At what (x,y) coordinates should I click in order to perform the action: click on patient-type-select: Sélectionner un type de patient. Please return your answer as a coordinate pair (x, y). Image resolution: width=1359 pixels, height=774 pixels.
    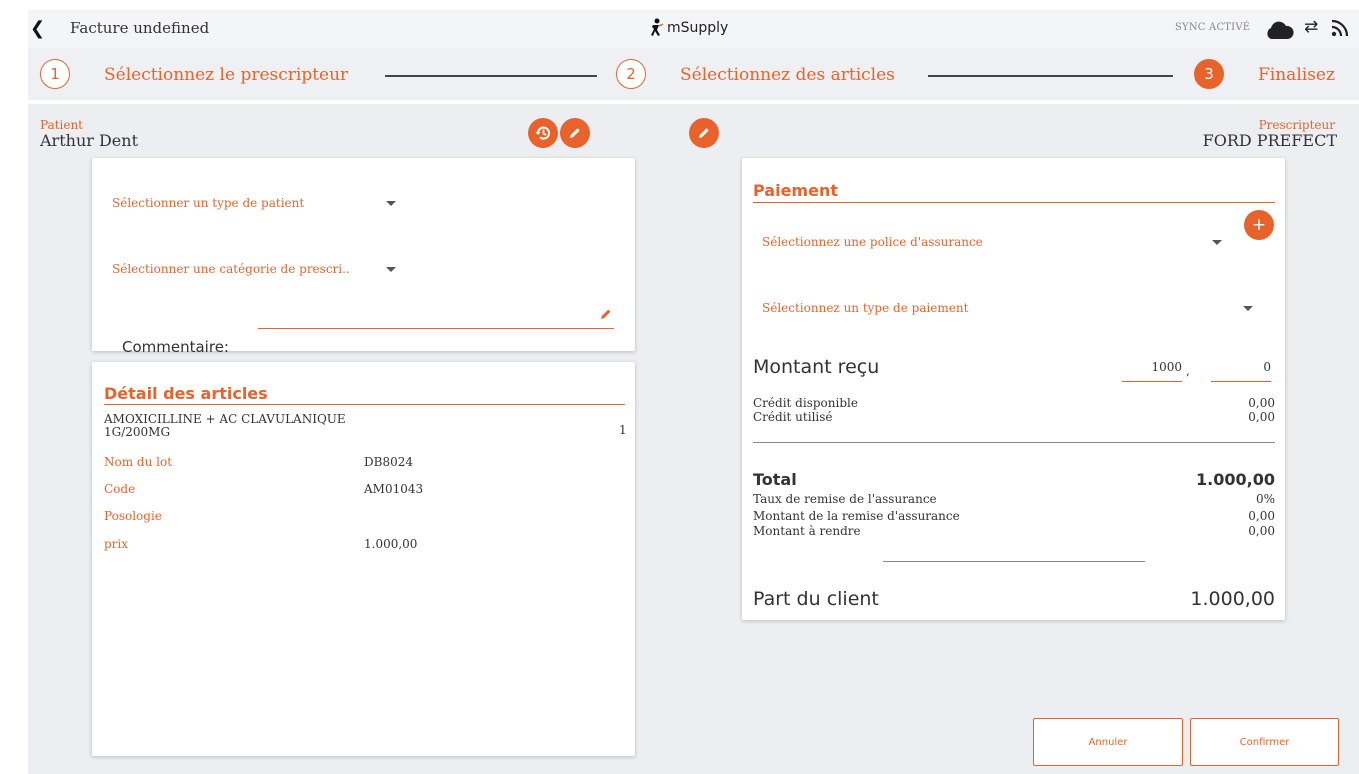
    Looking at the image, I should click on (208, 203).